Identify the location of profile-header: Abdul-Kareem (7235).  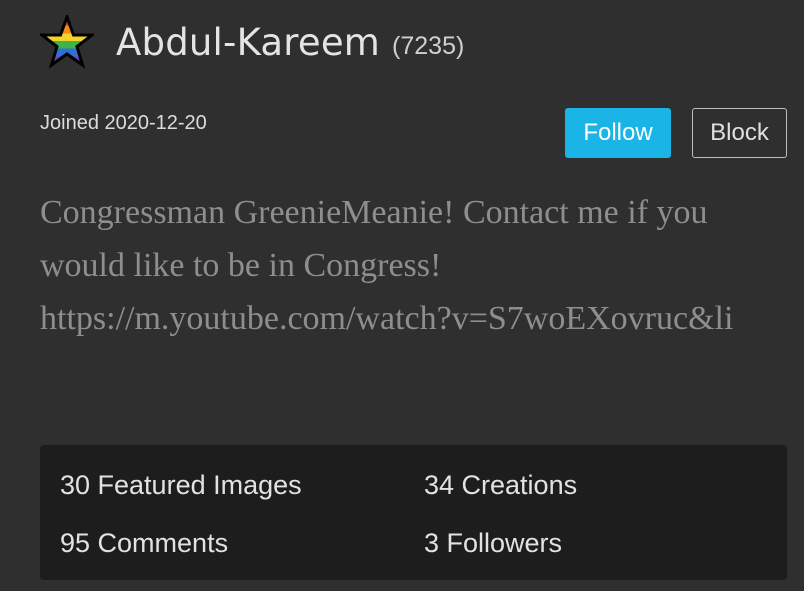
(252, 42).